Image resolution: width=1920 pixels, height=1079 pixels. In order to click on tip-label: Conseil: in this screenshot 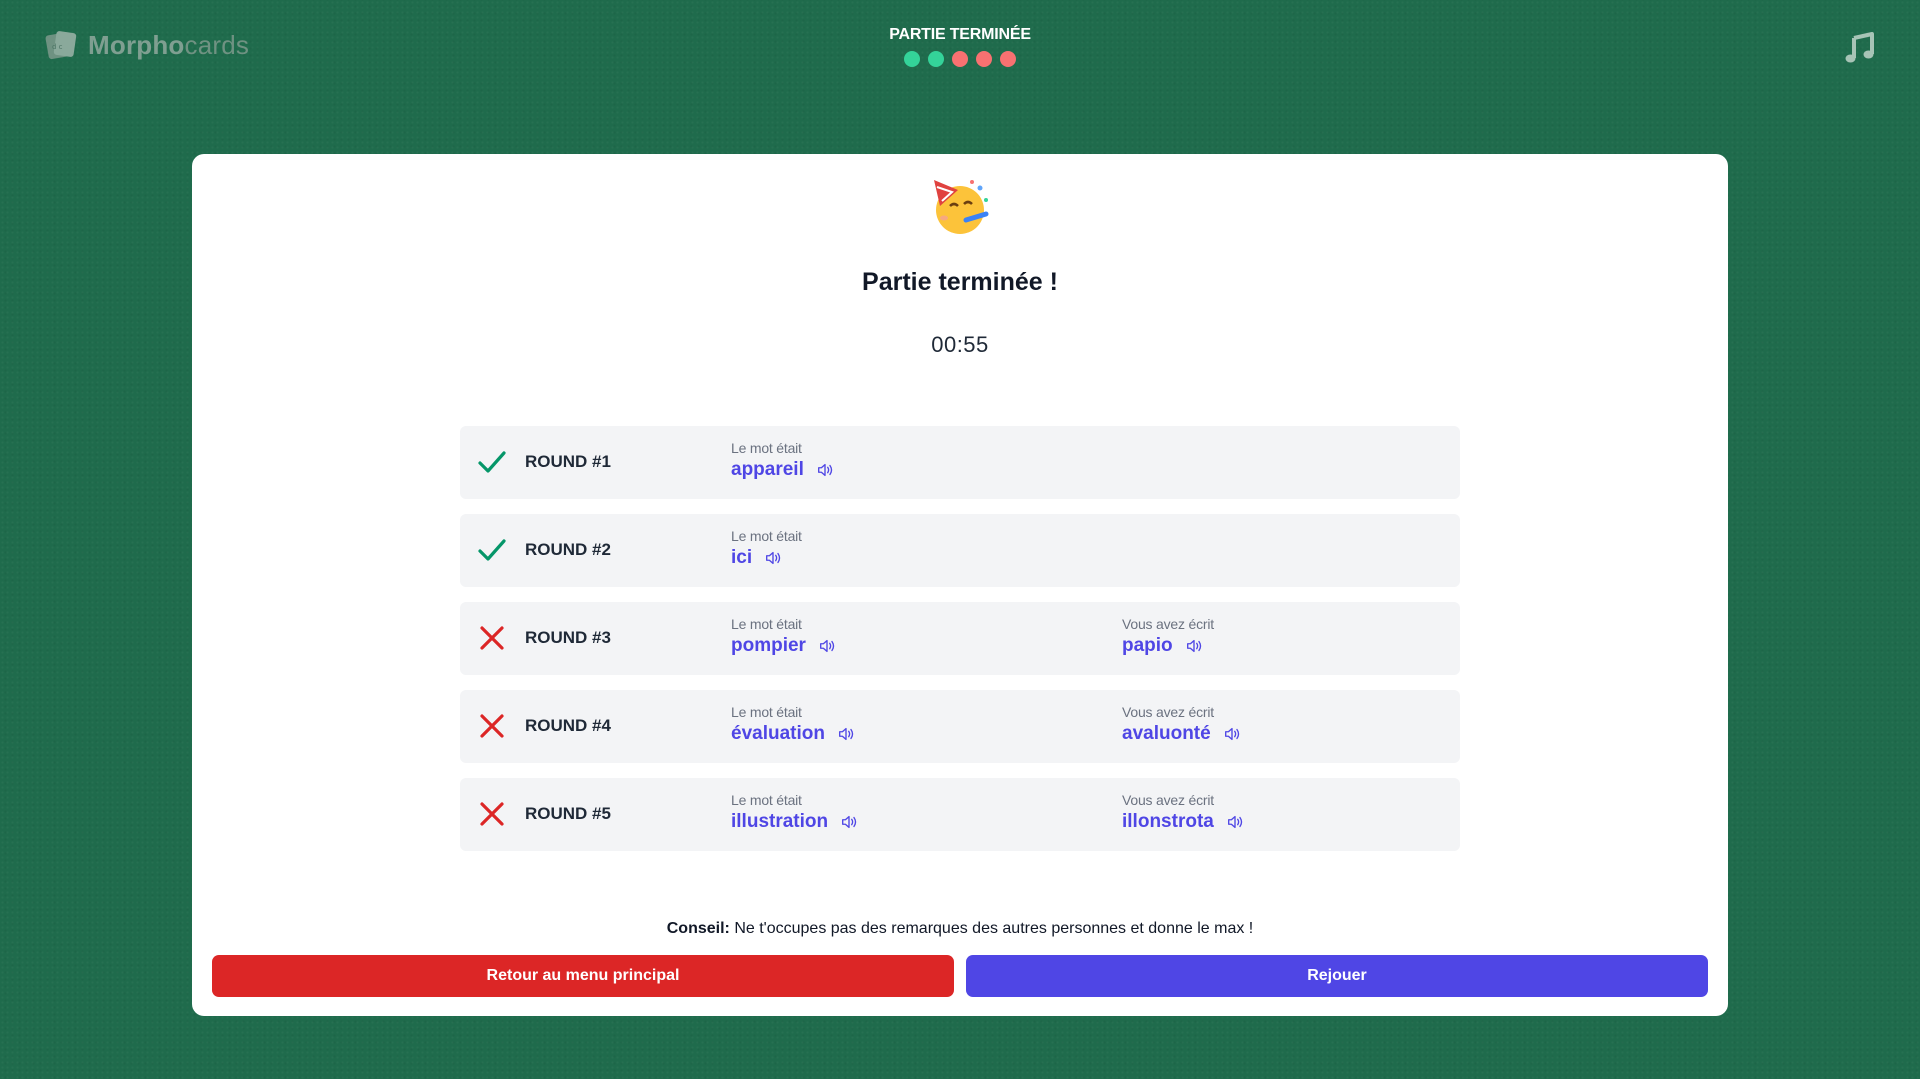, I will do `click(698, 928)`.